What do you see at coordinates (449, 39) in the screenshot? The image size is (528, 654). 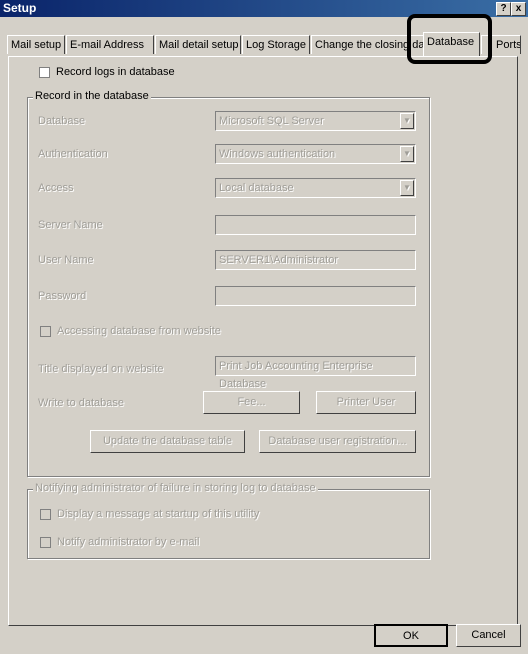 I see `highlight-box` at bounding box center [449, 39].